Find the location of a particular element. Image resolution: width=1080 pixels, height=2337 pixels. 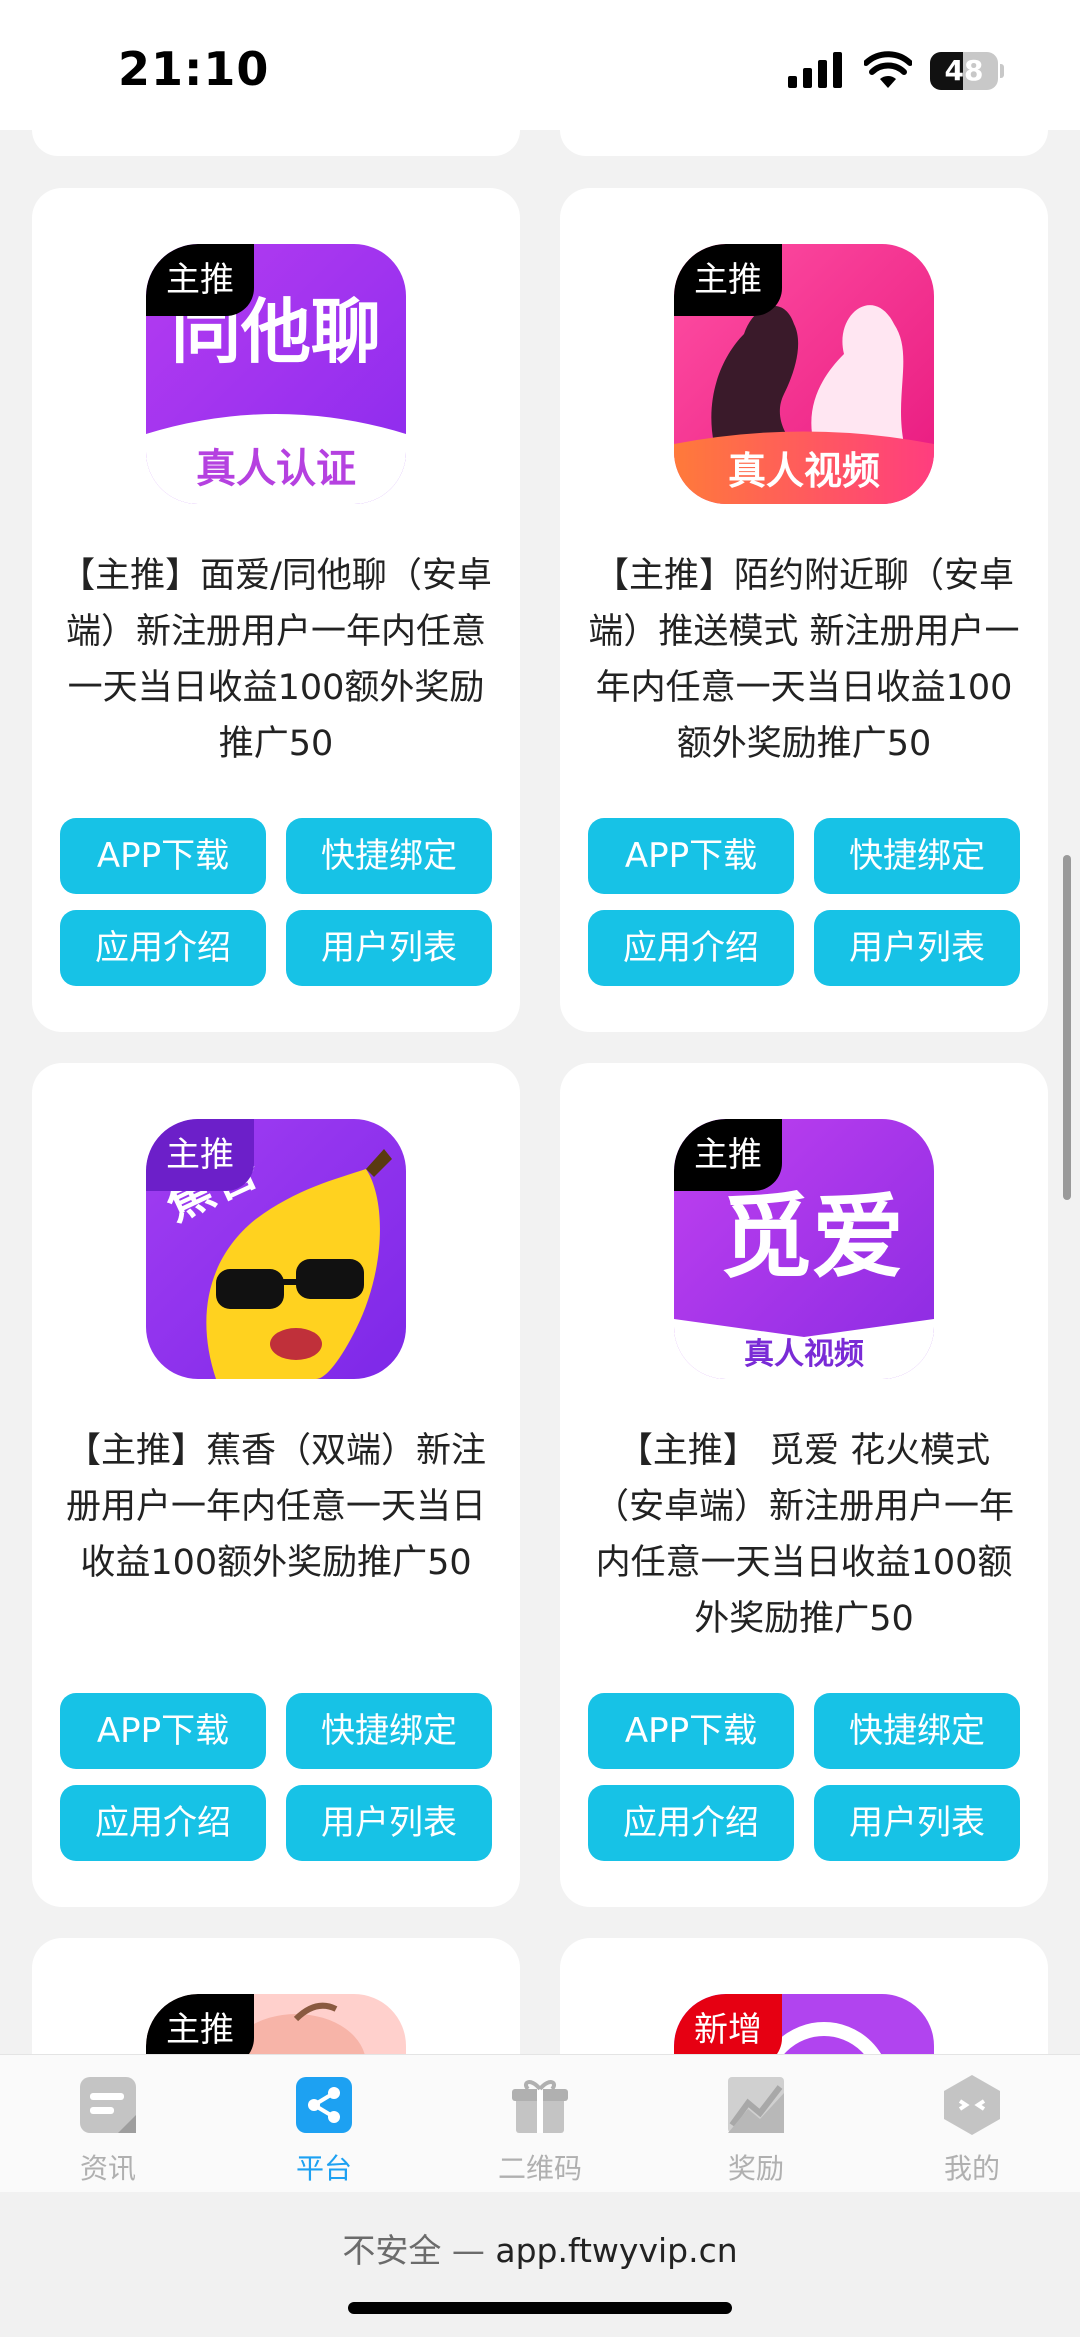

tab-mine: 我的 is located at coordinates (972, 2130).